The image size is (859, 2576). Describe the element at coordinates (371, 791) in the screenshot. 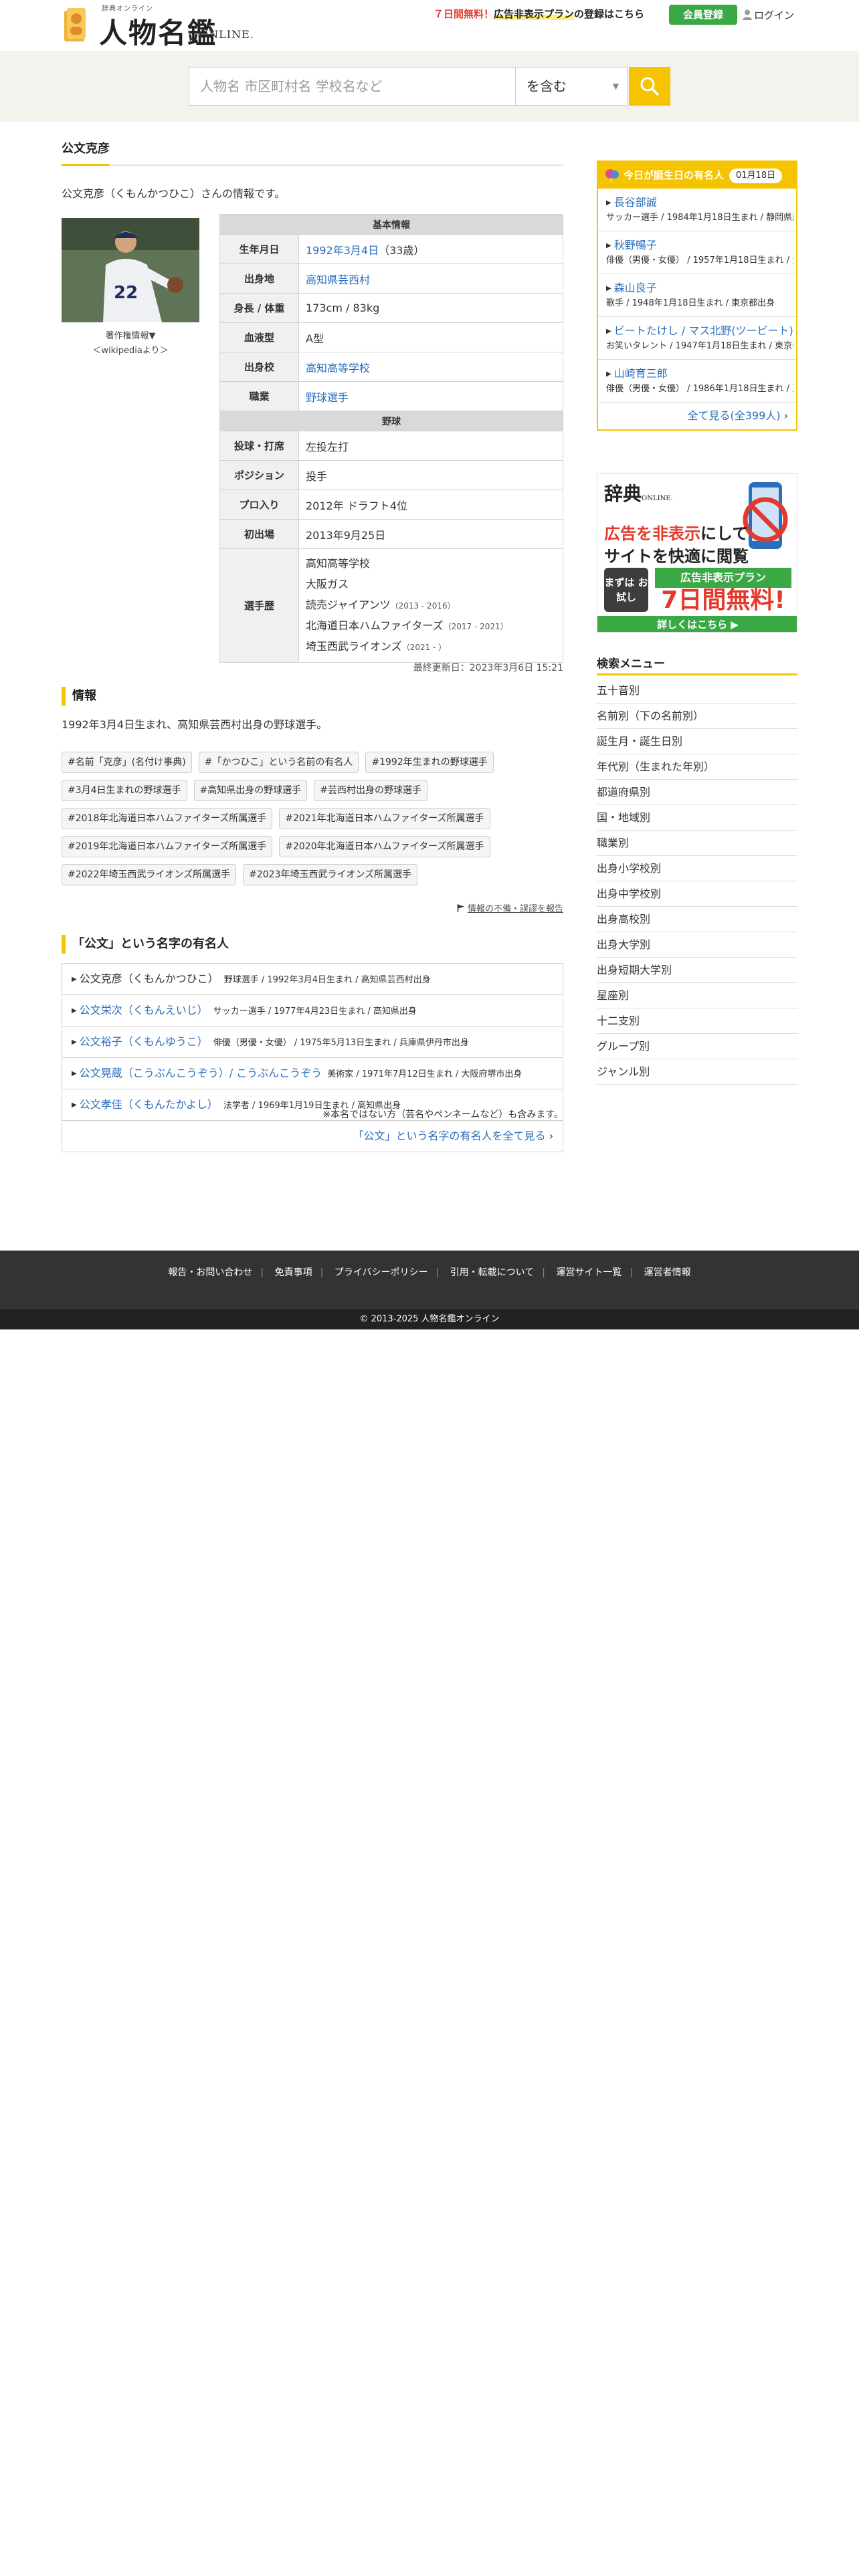

I see `tag: #芸西村出身の野球選手` at that location.